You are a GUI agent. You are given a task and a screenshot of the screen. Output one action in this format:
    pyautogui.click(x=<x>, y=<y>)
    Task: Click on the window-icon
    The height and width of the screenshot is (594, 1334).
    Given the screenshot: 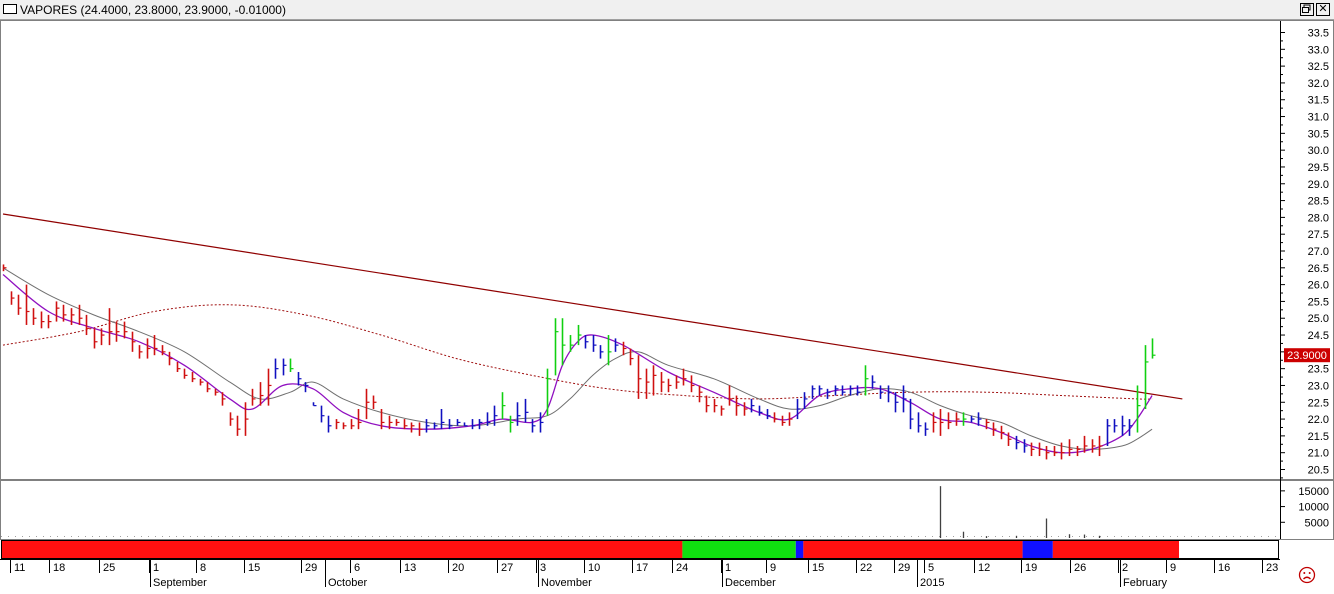 What is the action you would take?
    pyautogui.click(x=10, y=9)
    